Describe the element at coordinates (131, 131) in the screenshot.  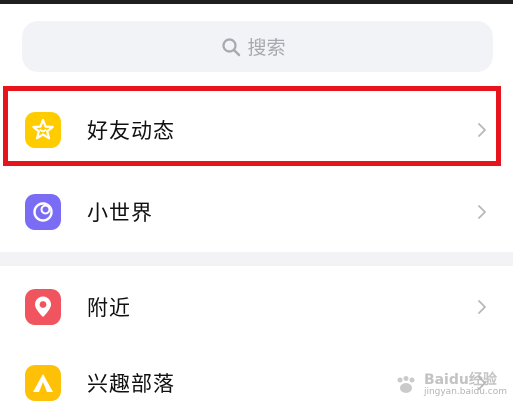
I see `menu-item-label: 好友动态` at that location.